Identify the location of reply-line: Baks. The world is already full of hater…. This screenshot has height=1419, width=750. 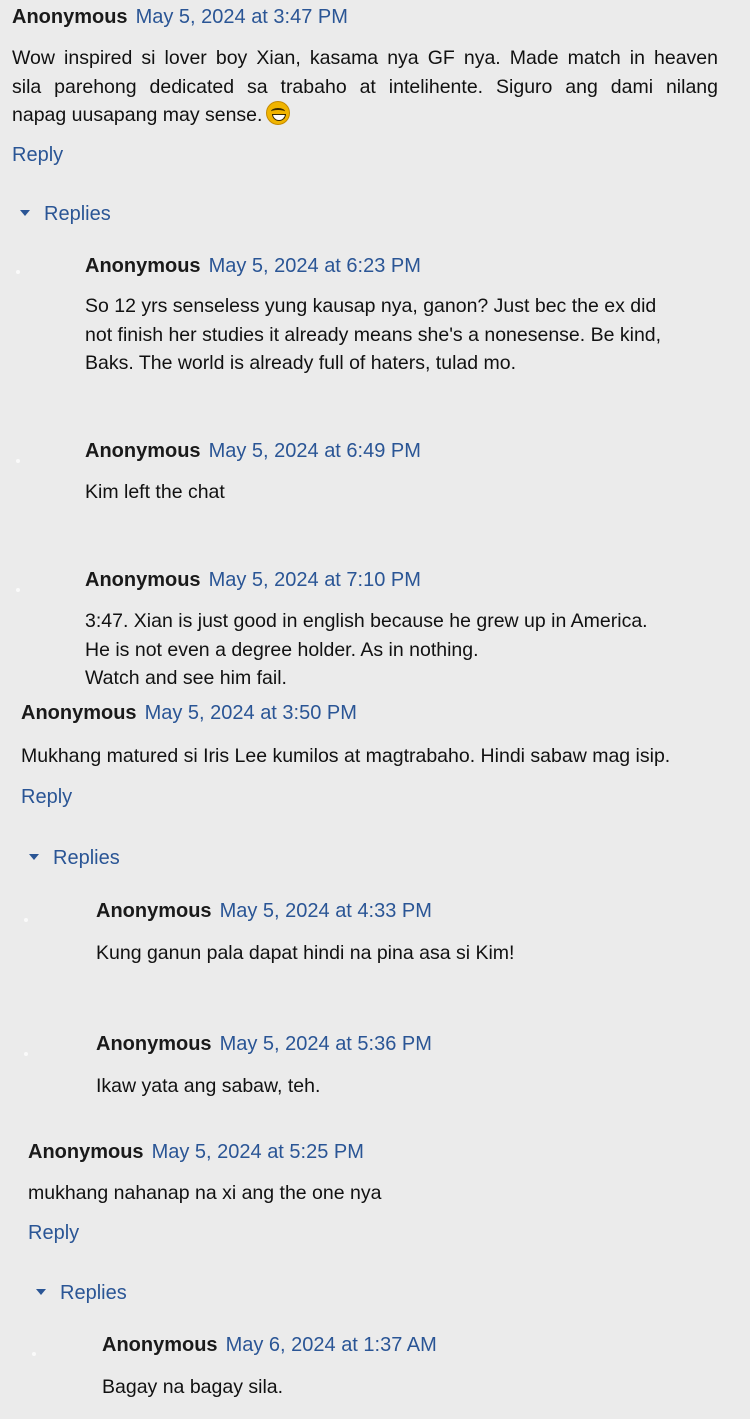
(301, 363).